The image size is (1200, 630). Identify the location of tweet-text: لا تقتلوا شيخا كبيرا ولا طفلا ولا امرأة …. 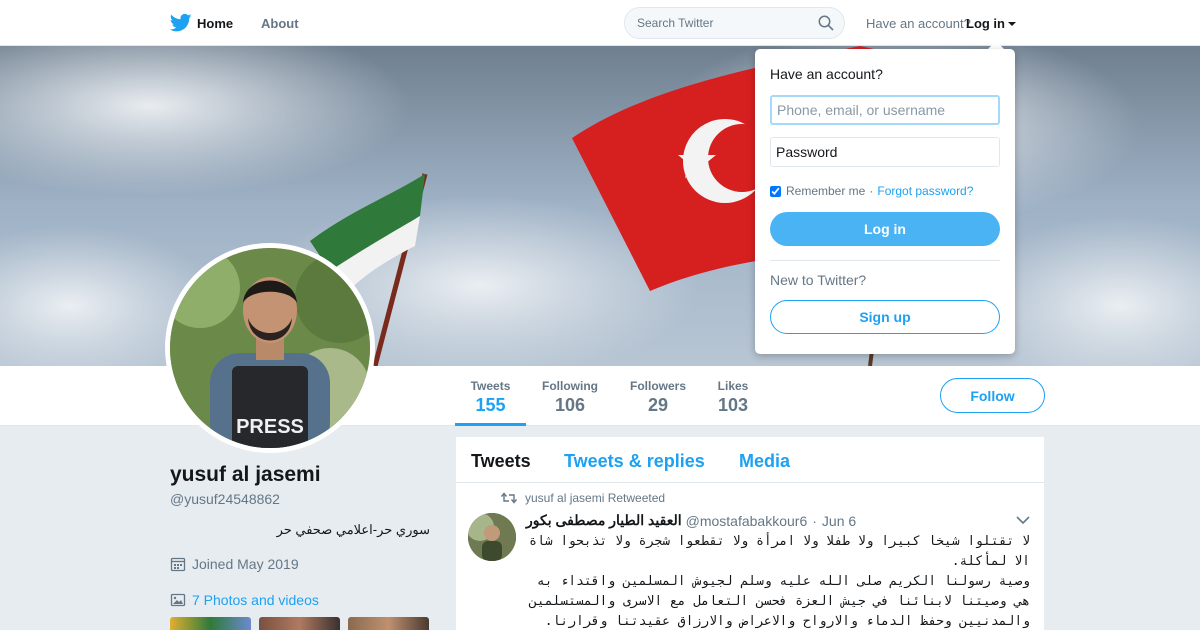
(778, 581).